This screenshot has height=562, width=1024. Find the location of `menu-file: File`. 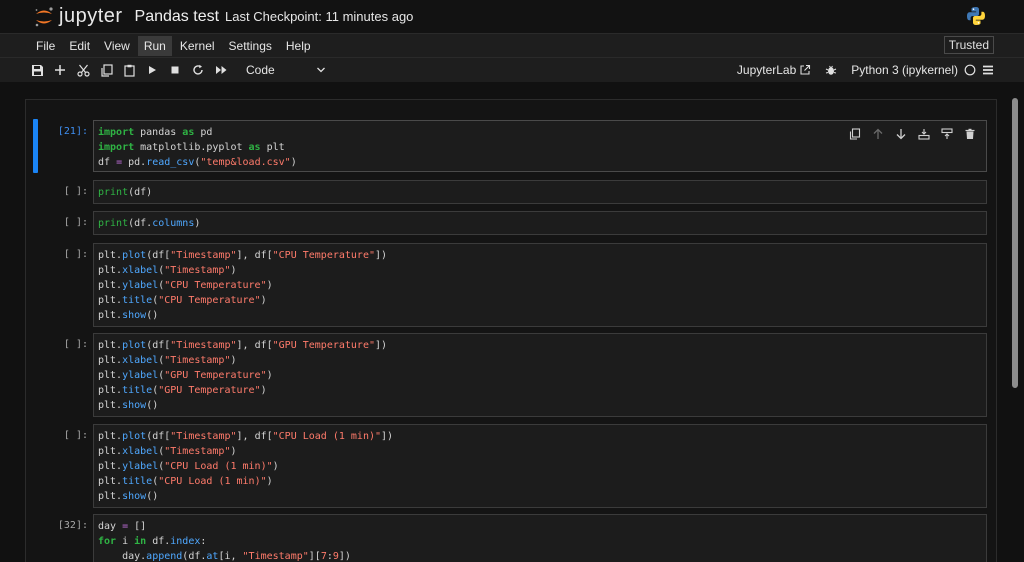

menu-file: File is located at coordinates (45, 46).